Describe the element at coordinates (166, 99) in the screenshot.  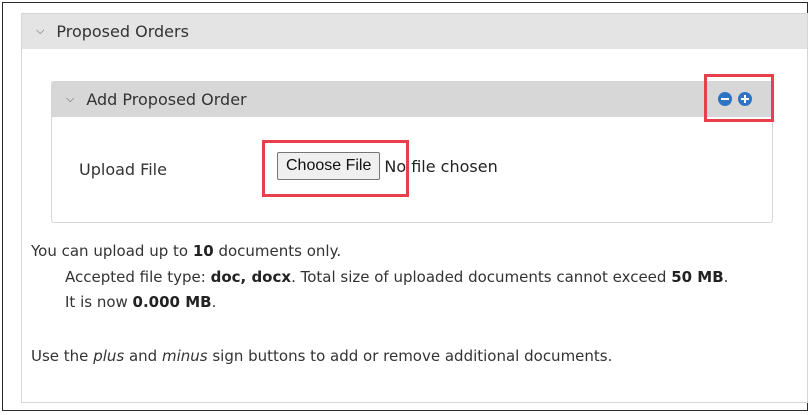
I see `add-proposed-order-title: Add Proposed Order` at that location.